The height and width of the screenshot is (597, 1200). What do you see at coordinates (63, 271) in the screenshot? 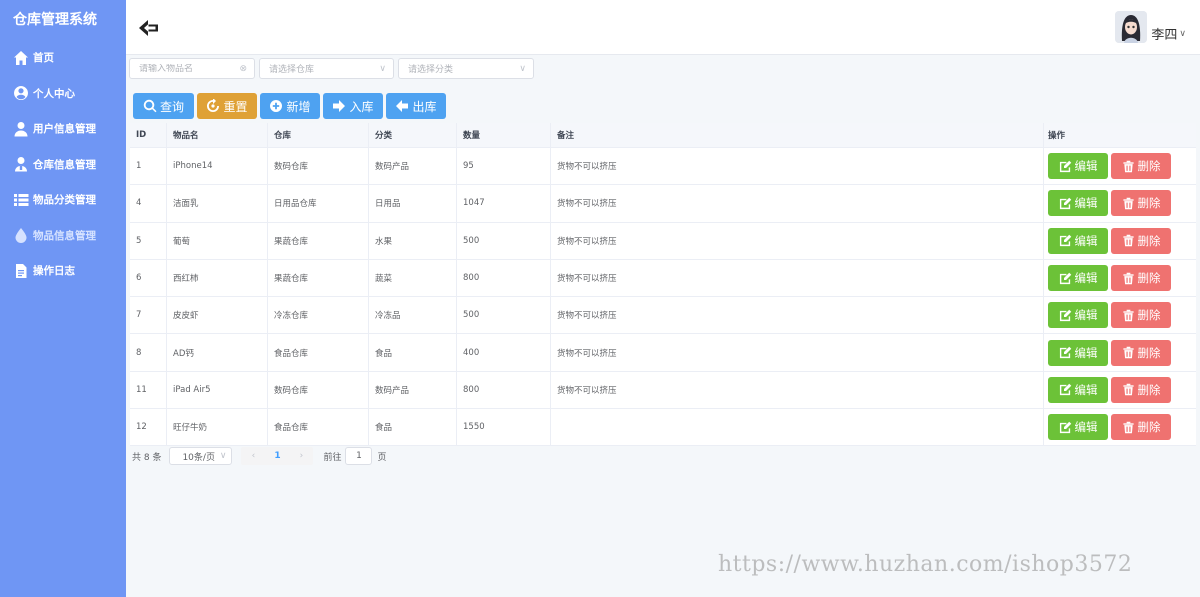
I see `sidebar-item-logs: 操作日志` at bounding box center [63, 271].